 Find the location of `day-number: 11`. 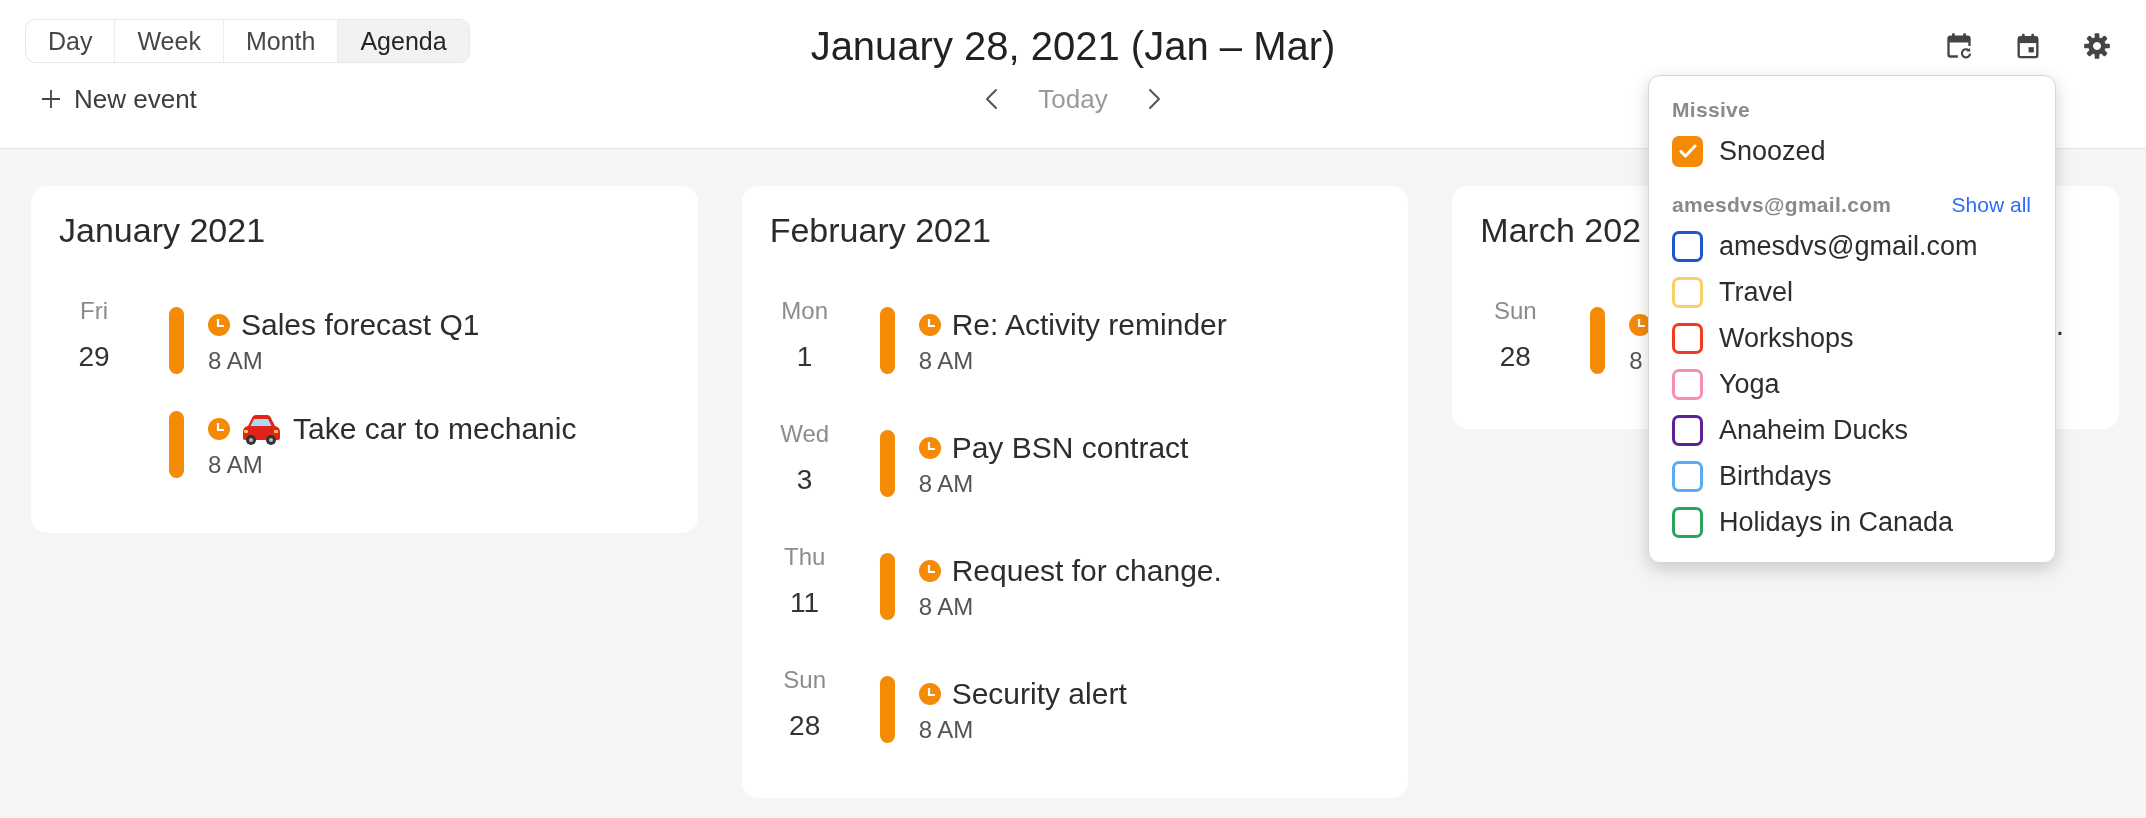

day-number: 11 is located at coordinates (805, 603).